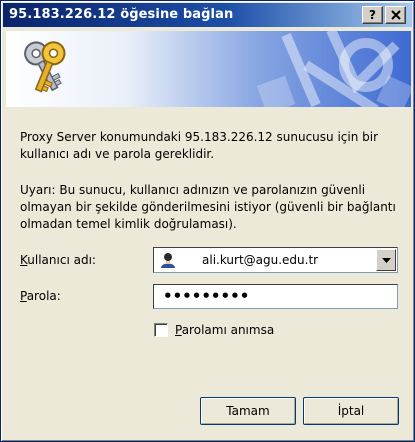 The image size is (415, 442). I want to click on username-value: ali.kurt@agu.edu.tr, so click(260, 260).